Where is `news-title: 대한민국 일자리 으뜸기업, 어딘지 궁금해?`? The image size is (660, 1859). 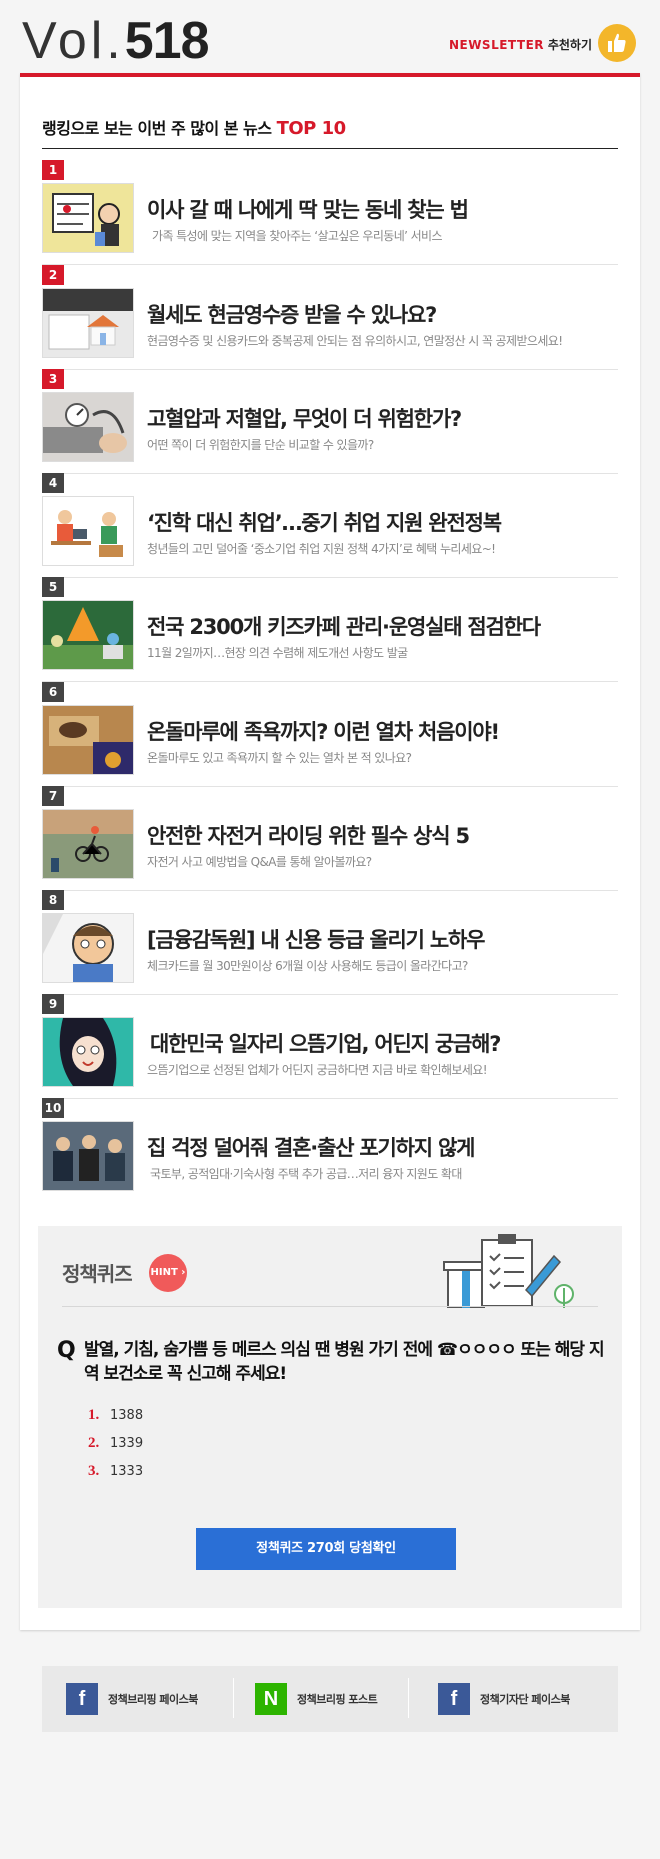 news-title: 대한민국 일자리 으뜸기업, 어딘지 궁금해? is located at coordinates (325, 1043).